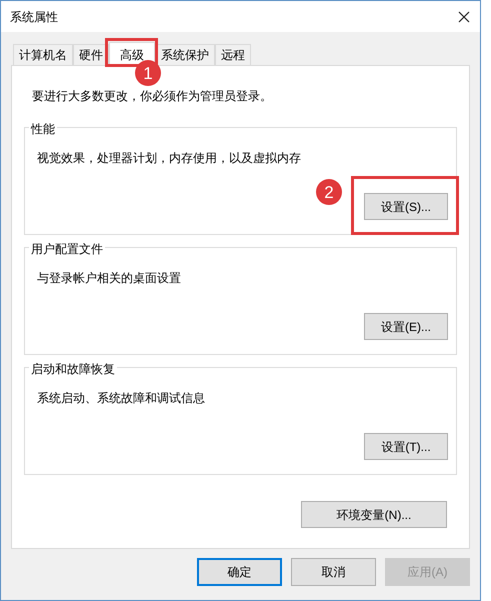 The width and height of the screenshot is (491, 601). I want to click on group-title: 用户配置文件, so click(67, 249).